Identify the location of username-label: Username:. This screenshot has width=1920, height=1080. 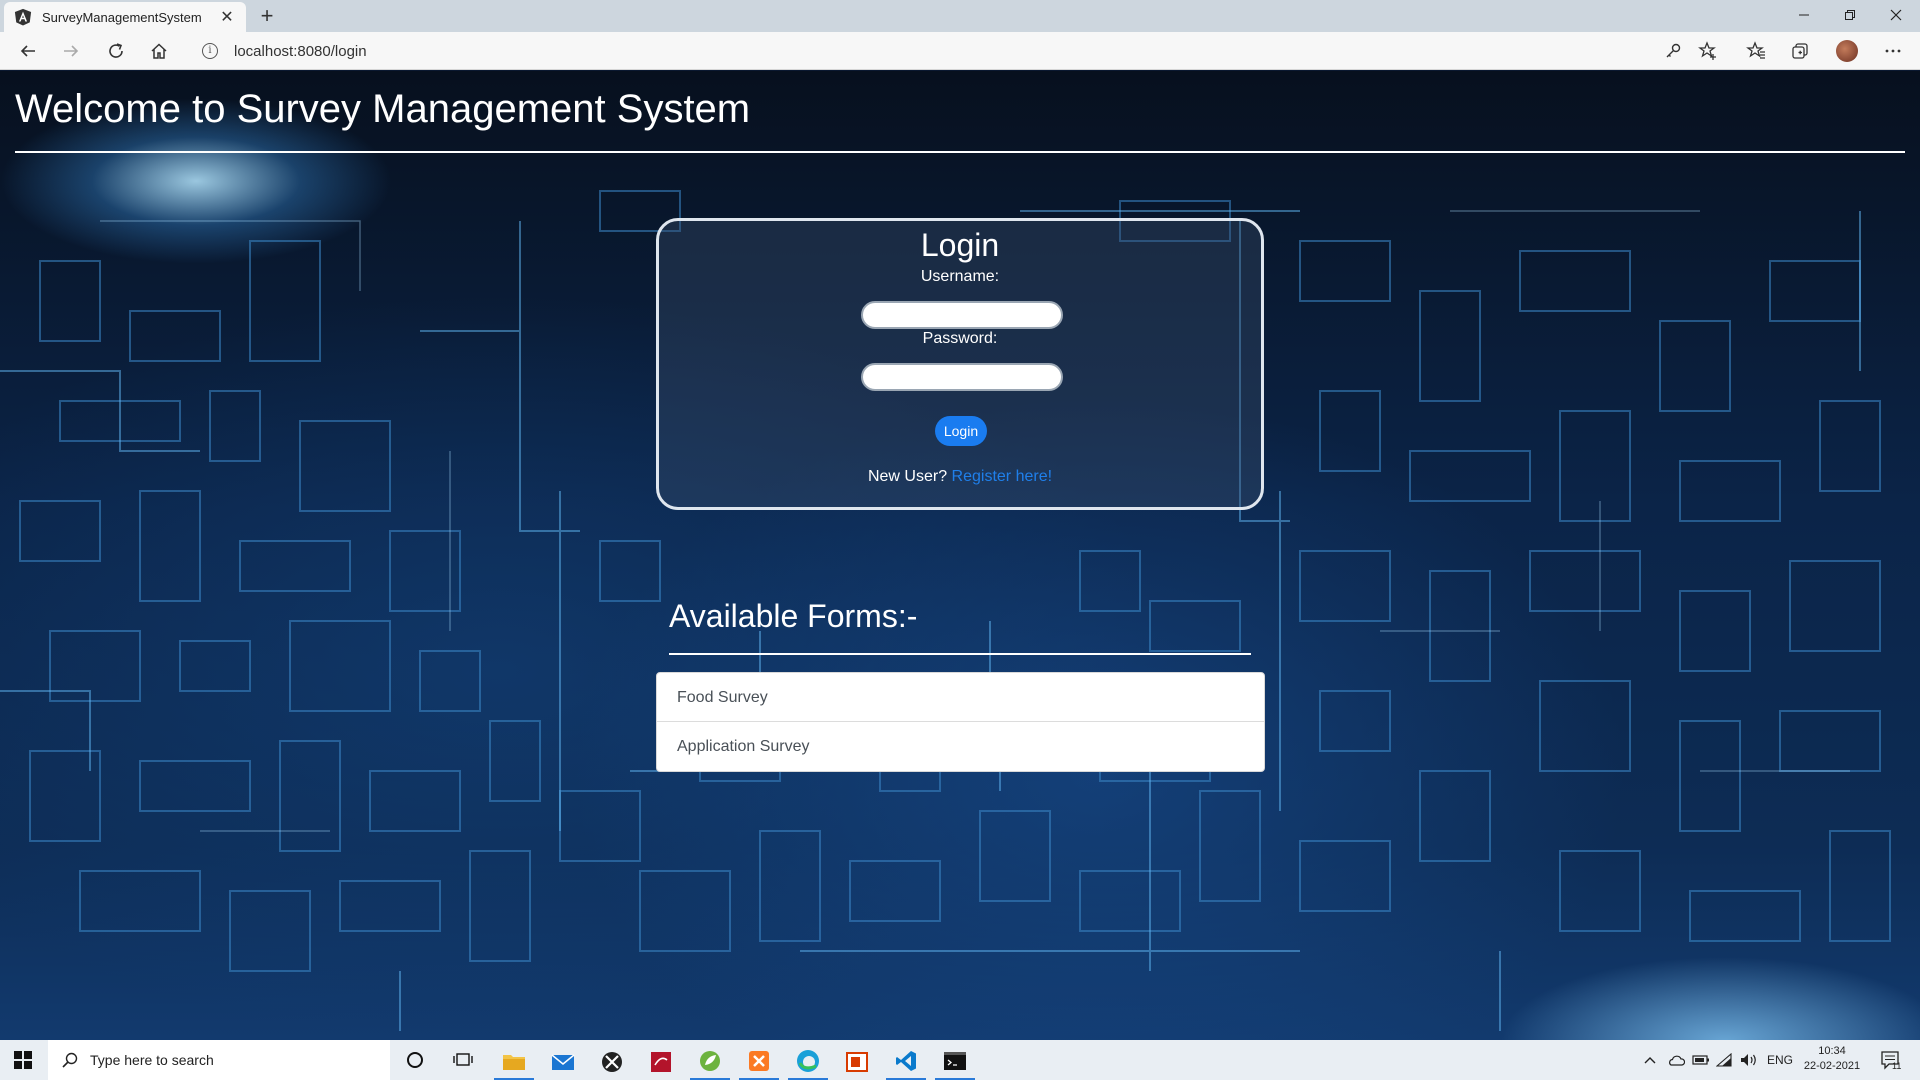
(960, 276).